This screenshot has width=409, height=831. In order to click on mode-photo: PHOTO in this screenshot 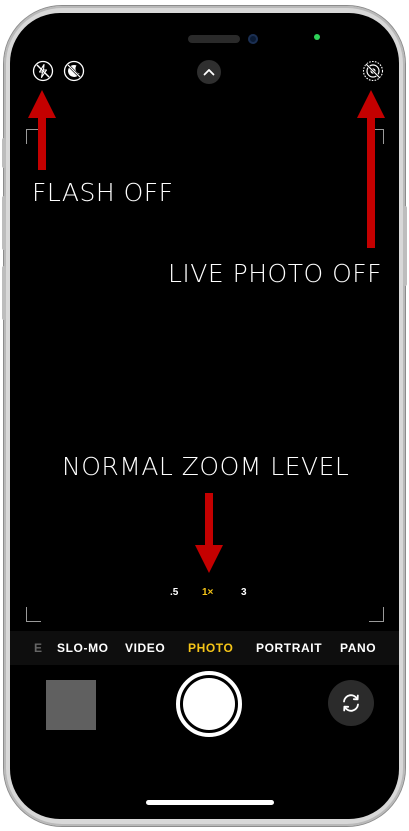, I will do `click(210, 648)`.